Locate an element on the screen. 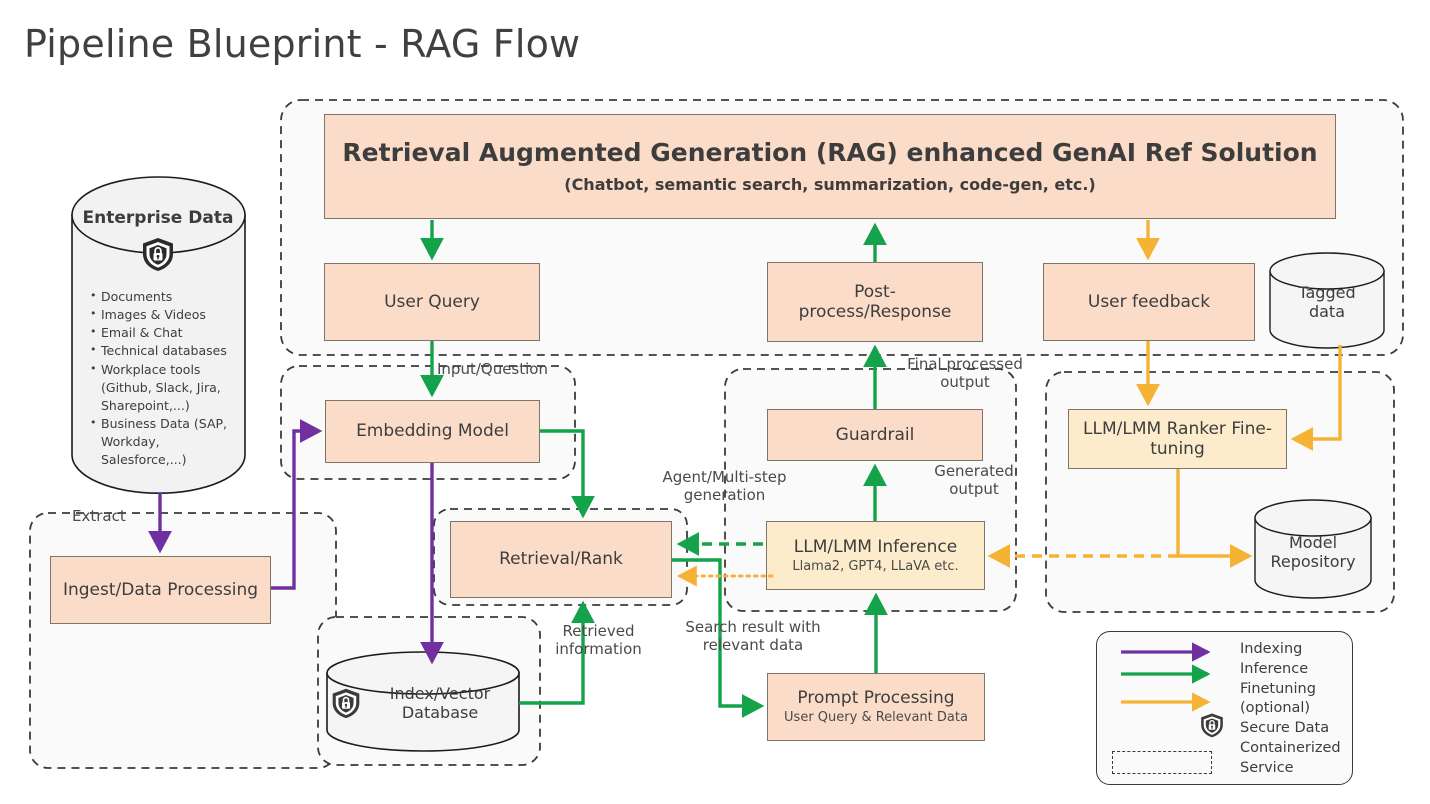  node-user-query: User Query is located at coordinates (432, 302).